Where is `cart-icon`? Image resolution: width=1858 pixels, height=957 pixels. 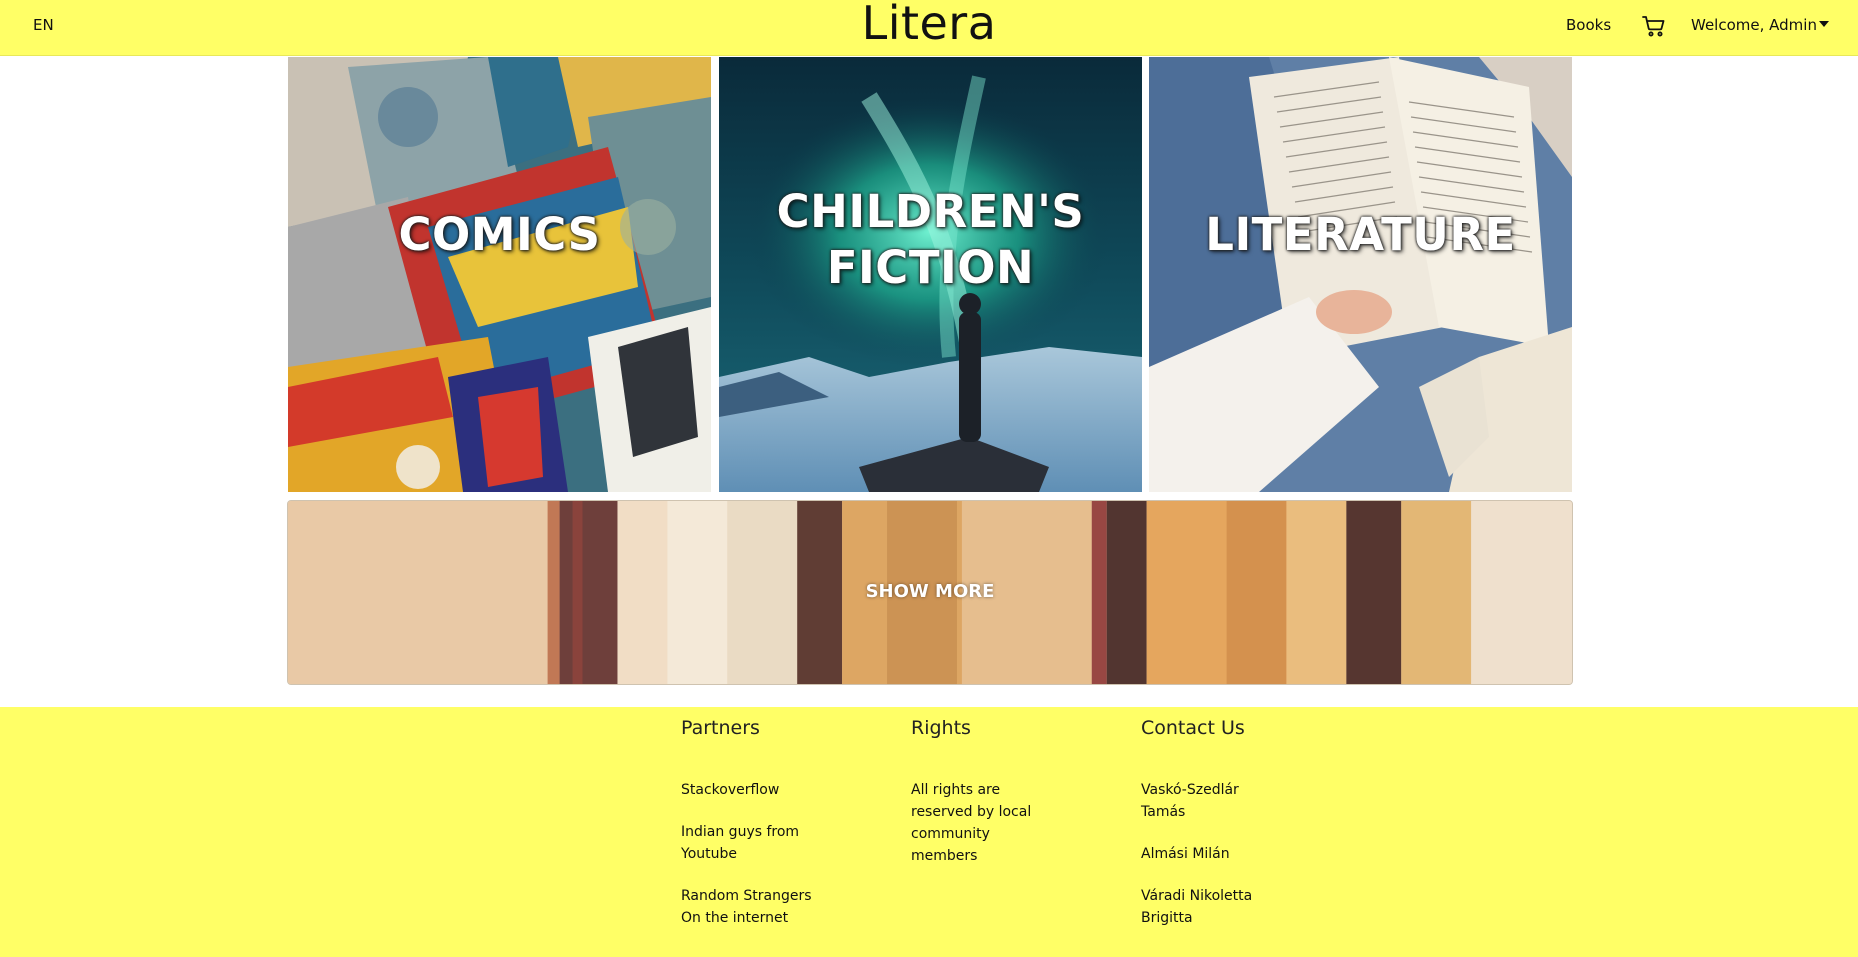 cart-icon is located at coordinates (1654, 26).